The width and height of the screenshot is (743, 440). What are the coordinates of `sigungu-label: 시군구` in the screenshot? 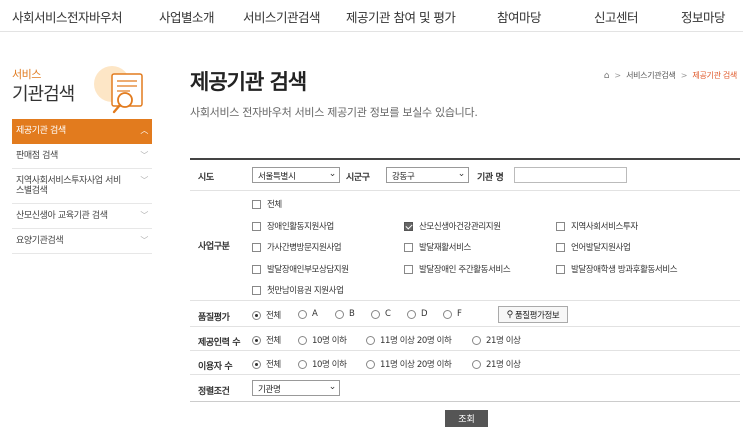 It's located at (358, 178).